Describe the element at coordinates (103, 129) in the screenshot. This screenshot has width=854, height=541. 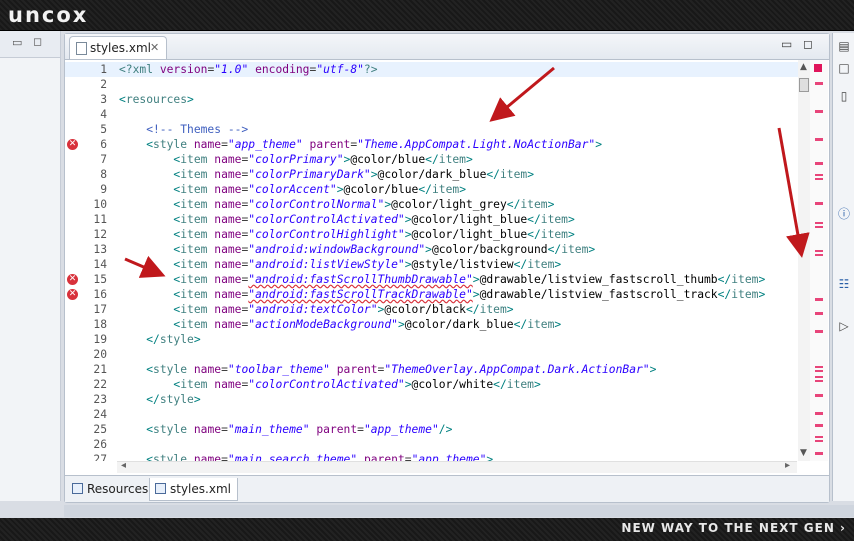
I see `line-number: 5` at that location.